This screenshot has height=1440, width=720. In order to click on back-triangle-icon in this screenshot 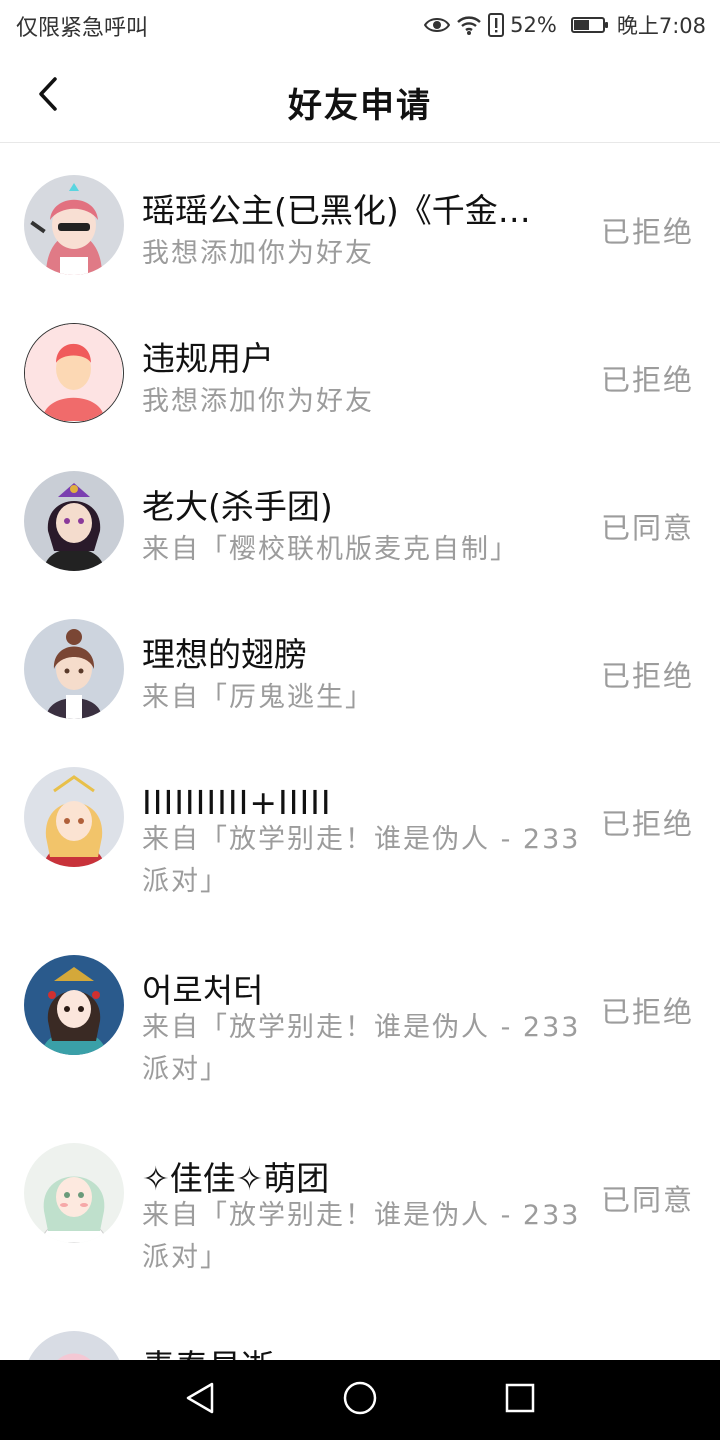, I will do `click(200, 1400)`.